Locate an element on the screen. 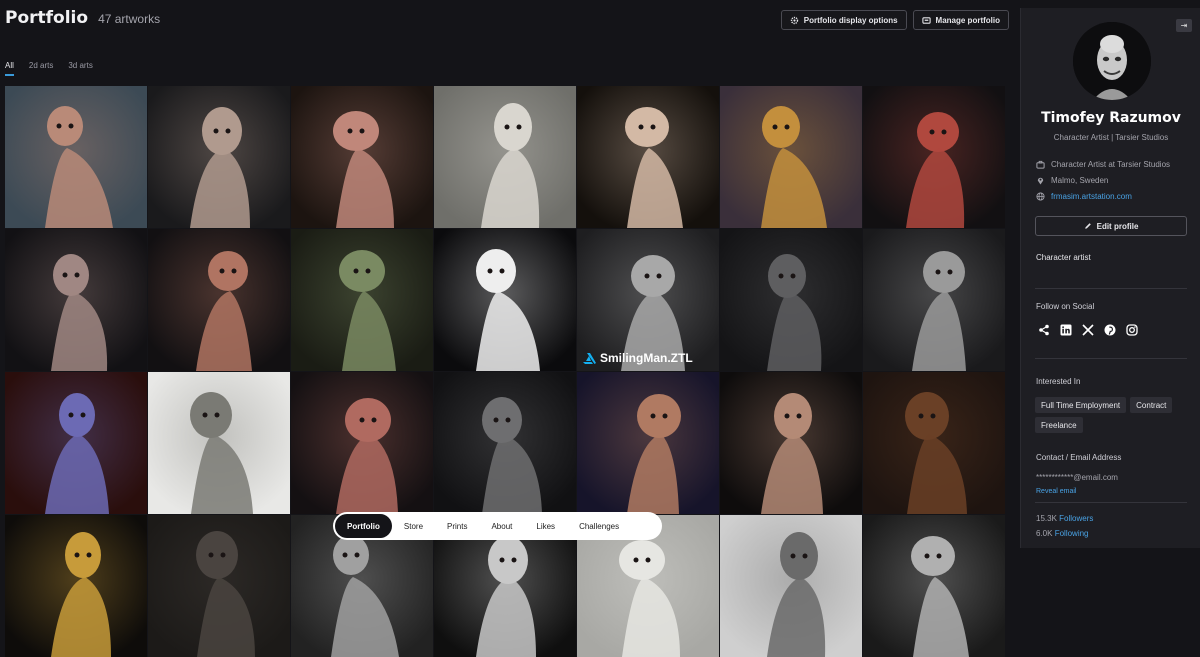  briefcase-icon is located at coordinates (1040, 164).